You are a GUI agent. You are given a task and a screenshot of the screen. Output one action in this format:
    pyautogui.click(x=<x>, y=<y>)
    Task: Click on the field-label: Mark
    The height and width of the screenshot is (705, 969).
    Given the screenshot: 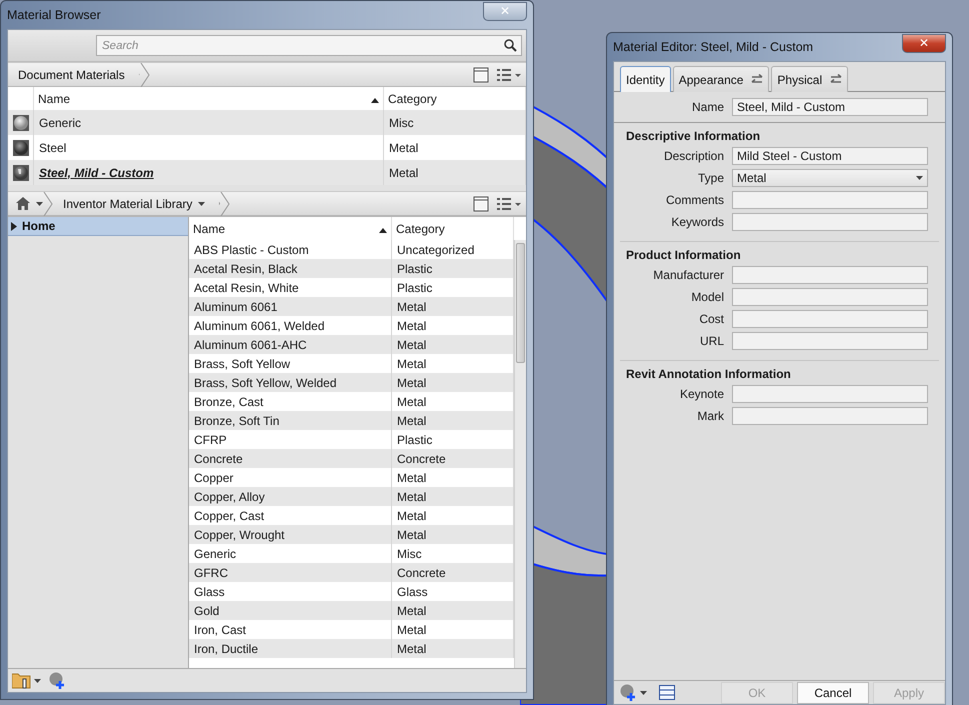 What is the action you would take?
    pyautogui.click(x=710, y=416)
    